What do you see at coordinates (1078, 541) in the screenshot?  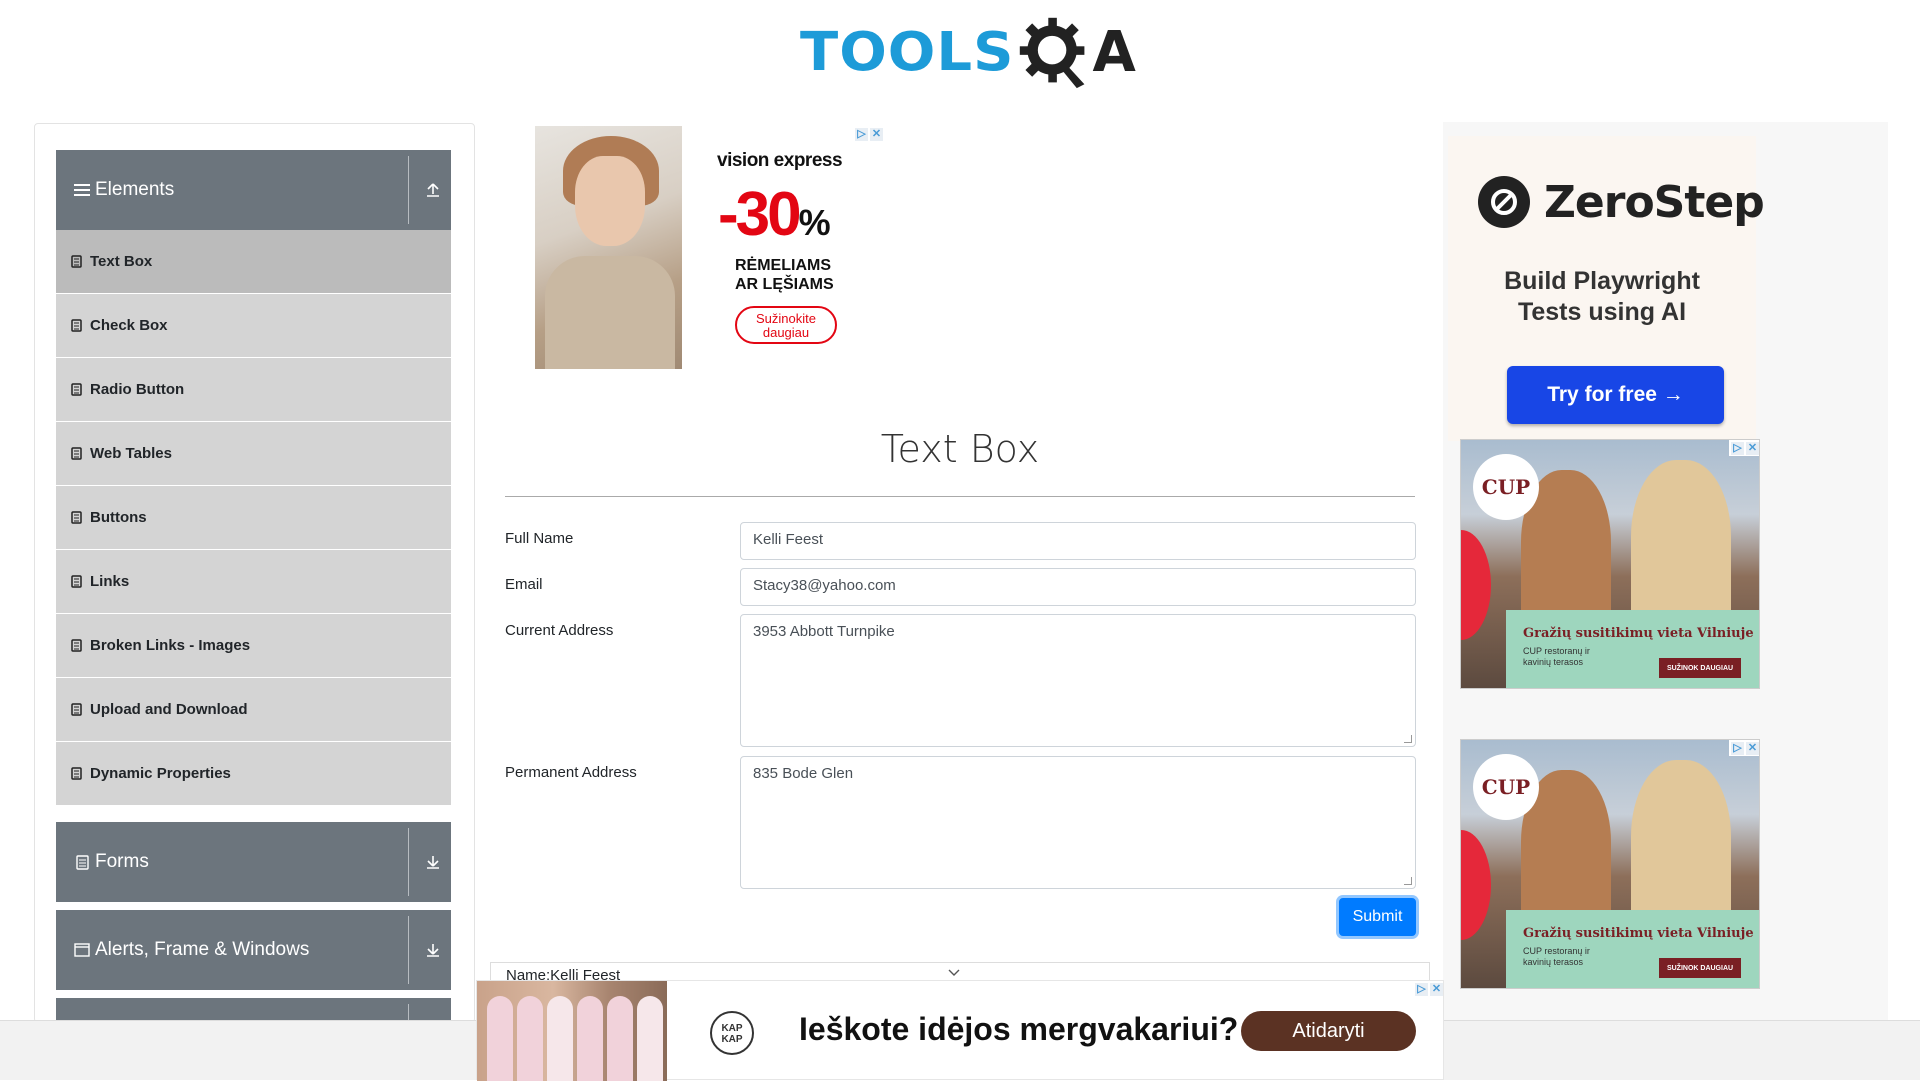 I see `full-name-input: Kelli Feest` at bounding box center [1078, 541].